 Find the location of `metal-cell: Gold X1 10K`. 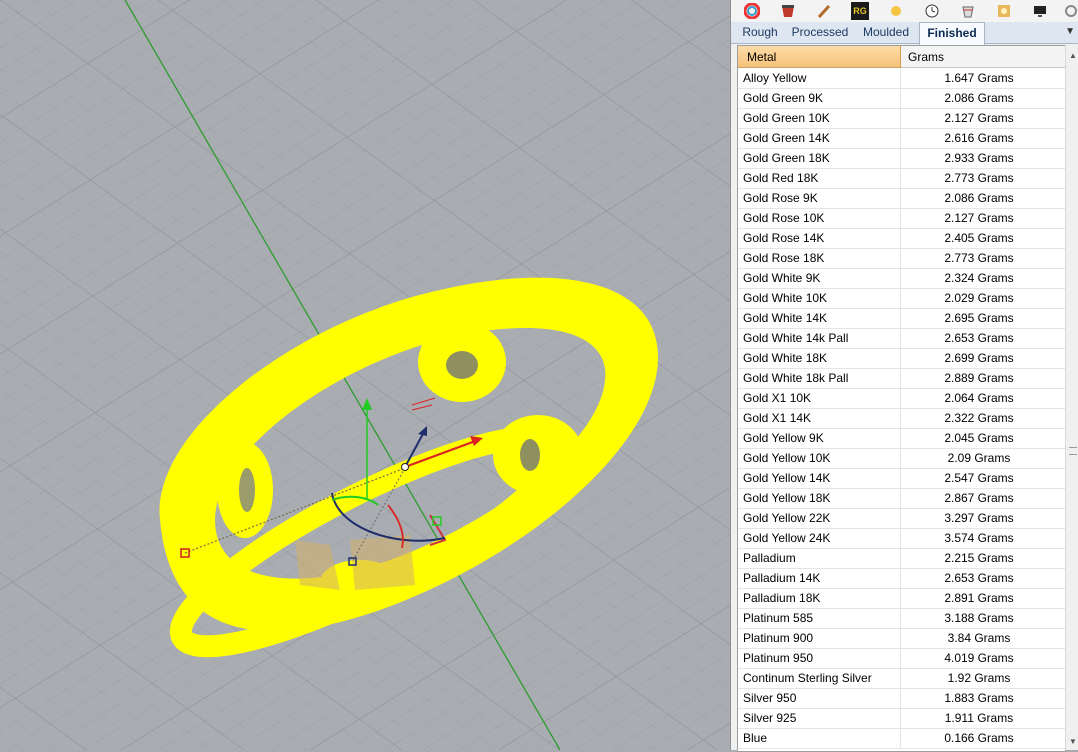

metal-cell: Gold X1 10K is located at coordinates (819, 399).